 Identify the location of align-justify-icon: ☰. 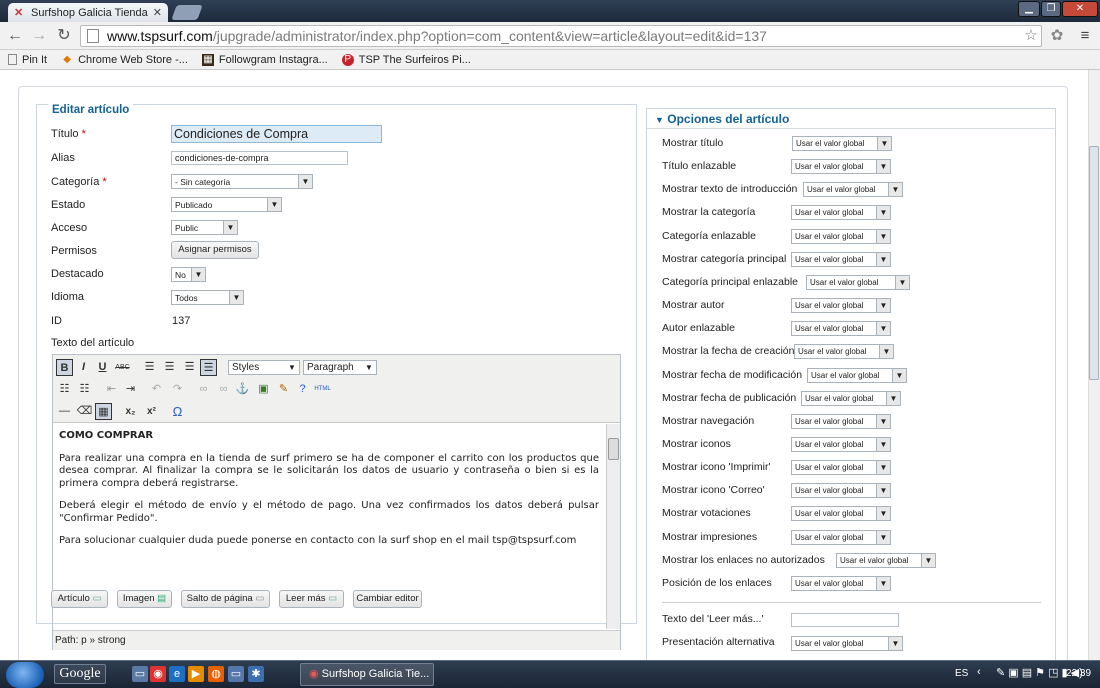
(208, 367).